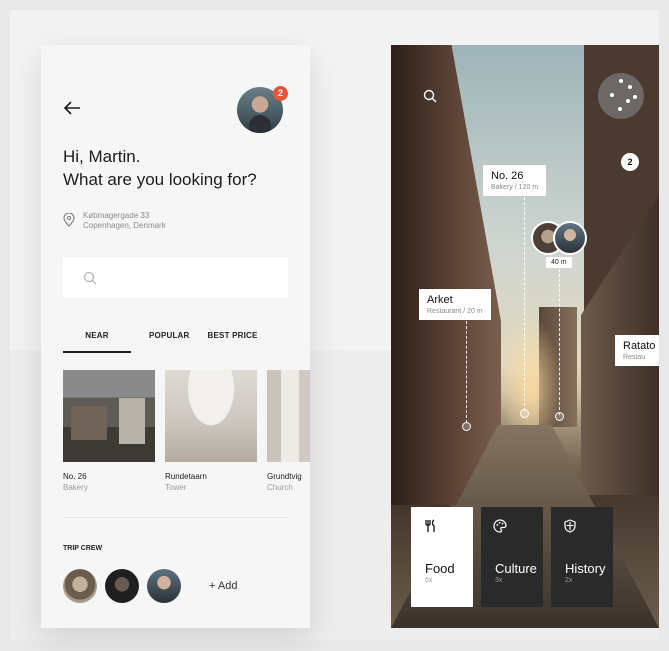  What do you see at coordinates (569, 580) in the screenshot?
I see `category-count: 2x` at bounding box center [569, 580].